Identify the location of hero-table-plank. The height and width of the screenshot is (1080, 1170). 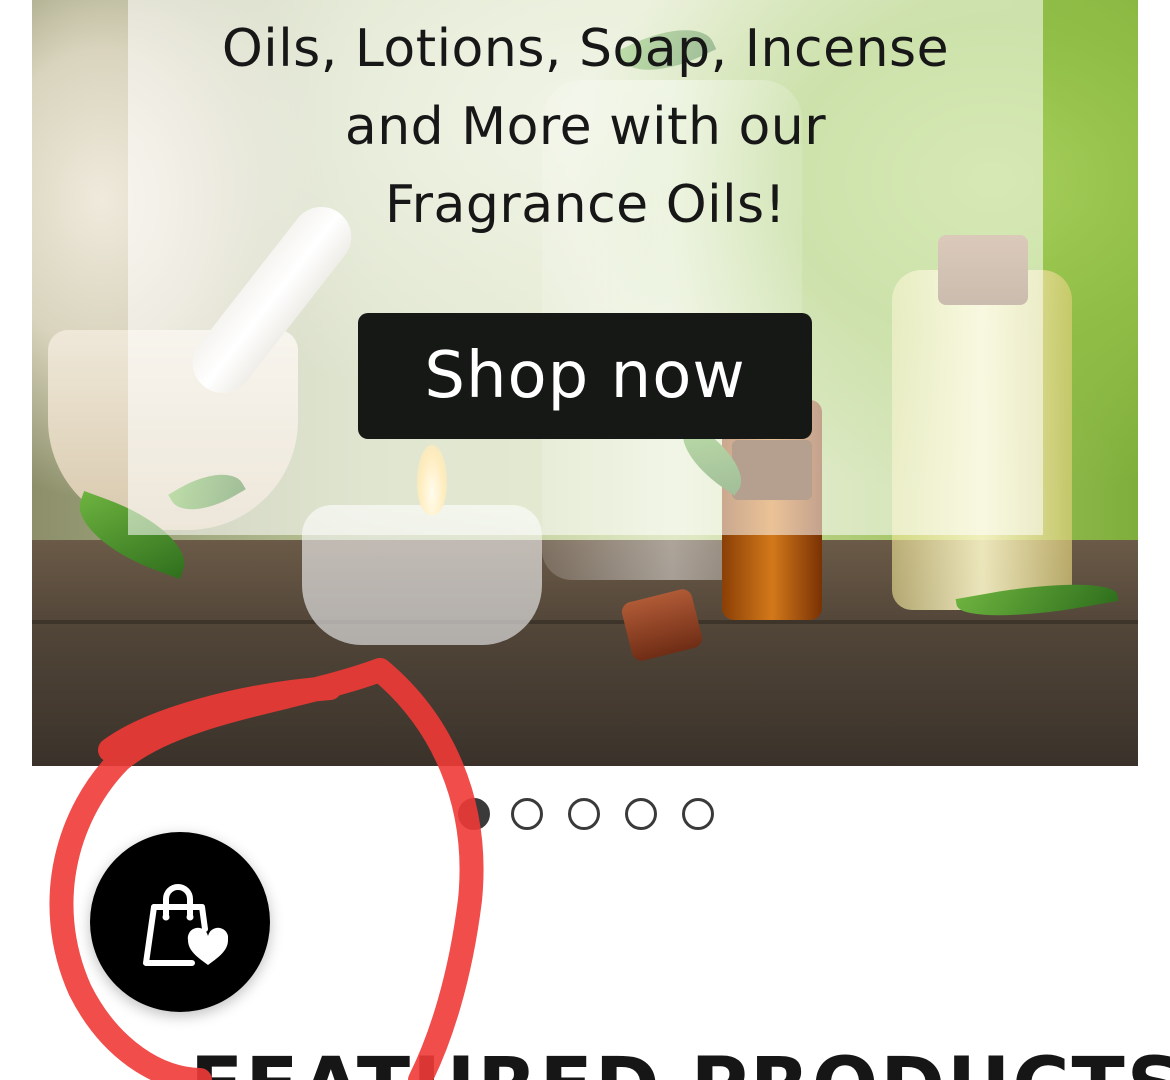
(585, 622).